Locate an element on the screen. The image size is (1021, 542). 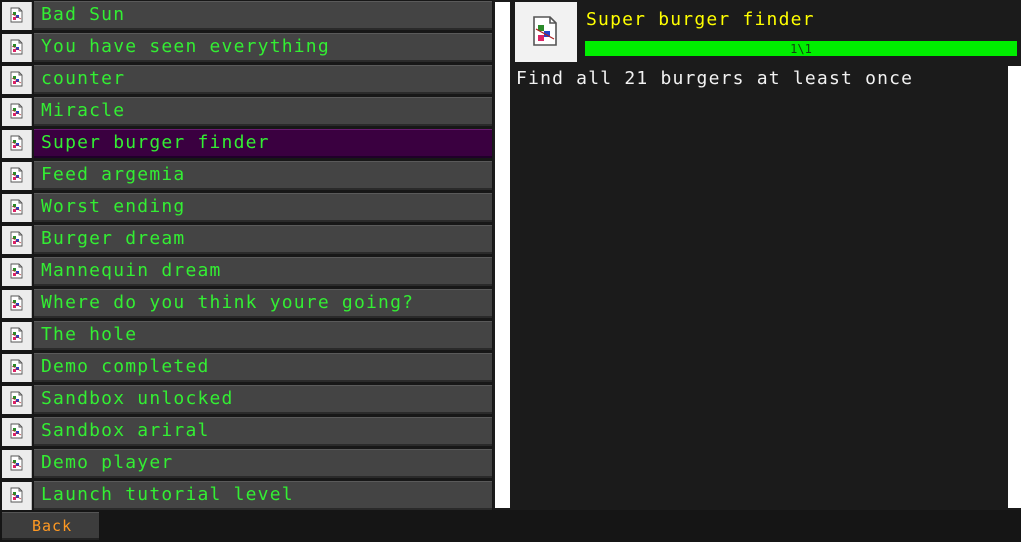
achievement-row: Mannequin dream is located at coordinates (246, 272).